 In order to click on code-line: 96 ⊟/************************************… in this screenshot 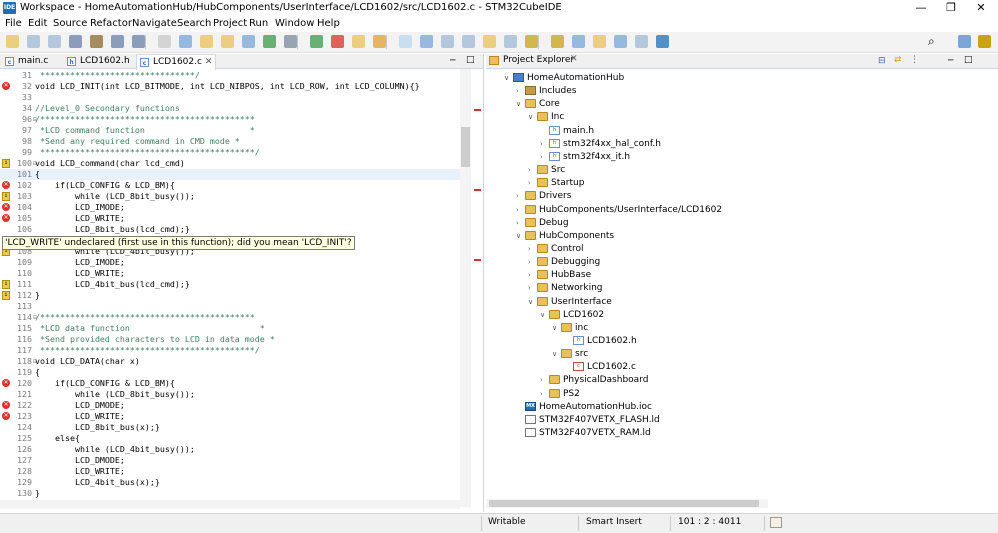, I will do `click(230, 119)`.